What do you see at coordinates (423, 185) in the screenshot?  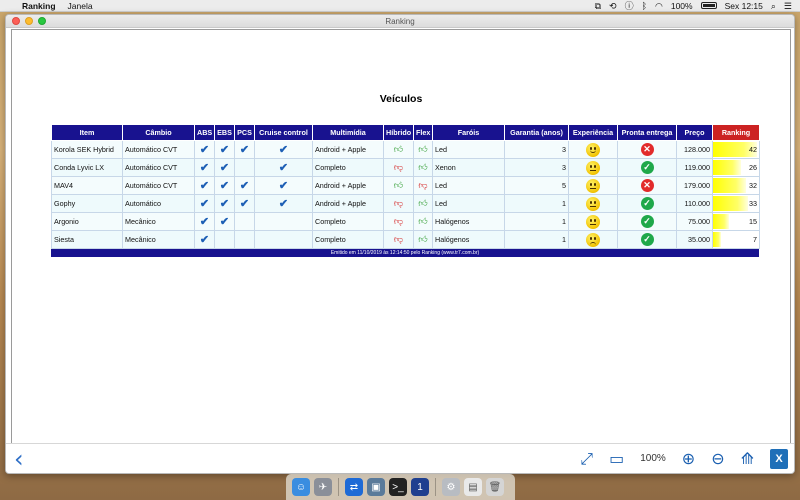 I see `flex-cell: 👎︎` at bounding box center [423, 185].